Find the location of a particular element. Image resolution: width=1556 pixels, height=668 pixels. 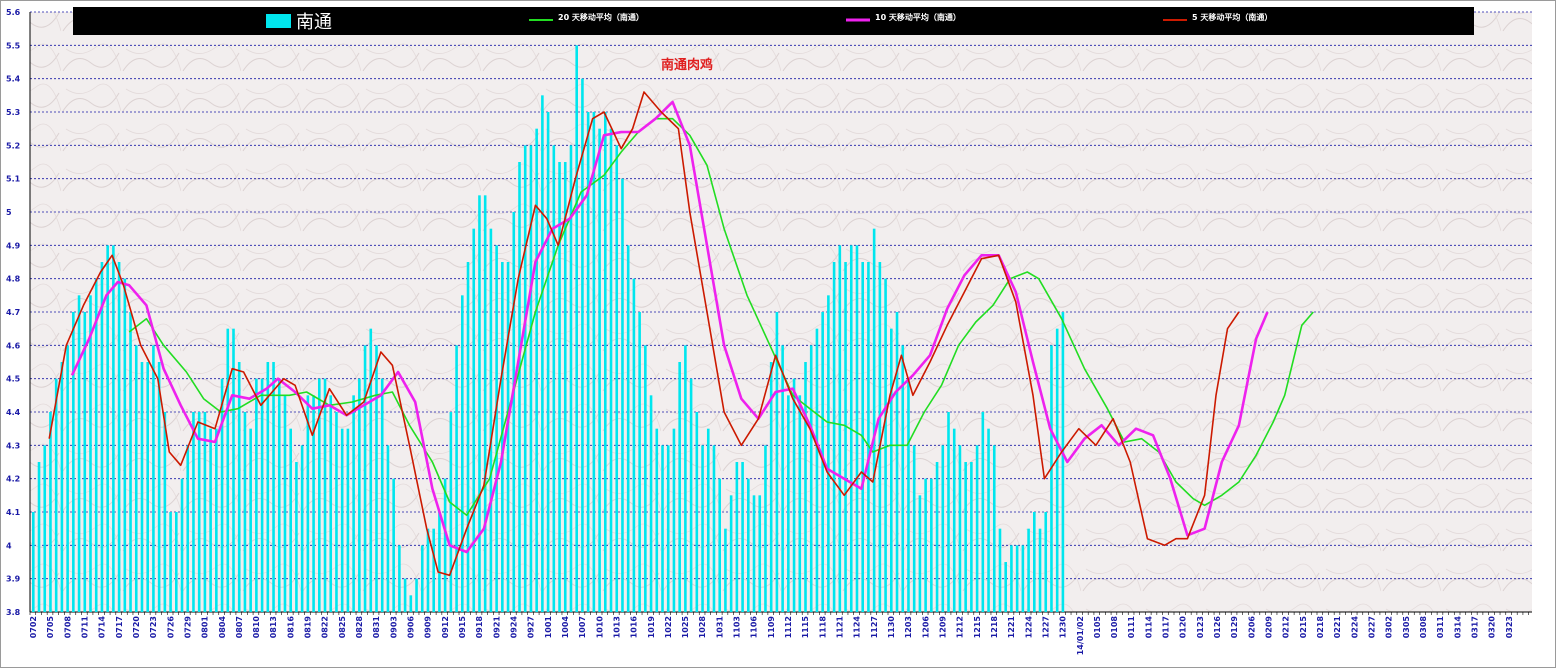

x-tick-label: 1013 is located at coordinates (616, 627).